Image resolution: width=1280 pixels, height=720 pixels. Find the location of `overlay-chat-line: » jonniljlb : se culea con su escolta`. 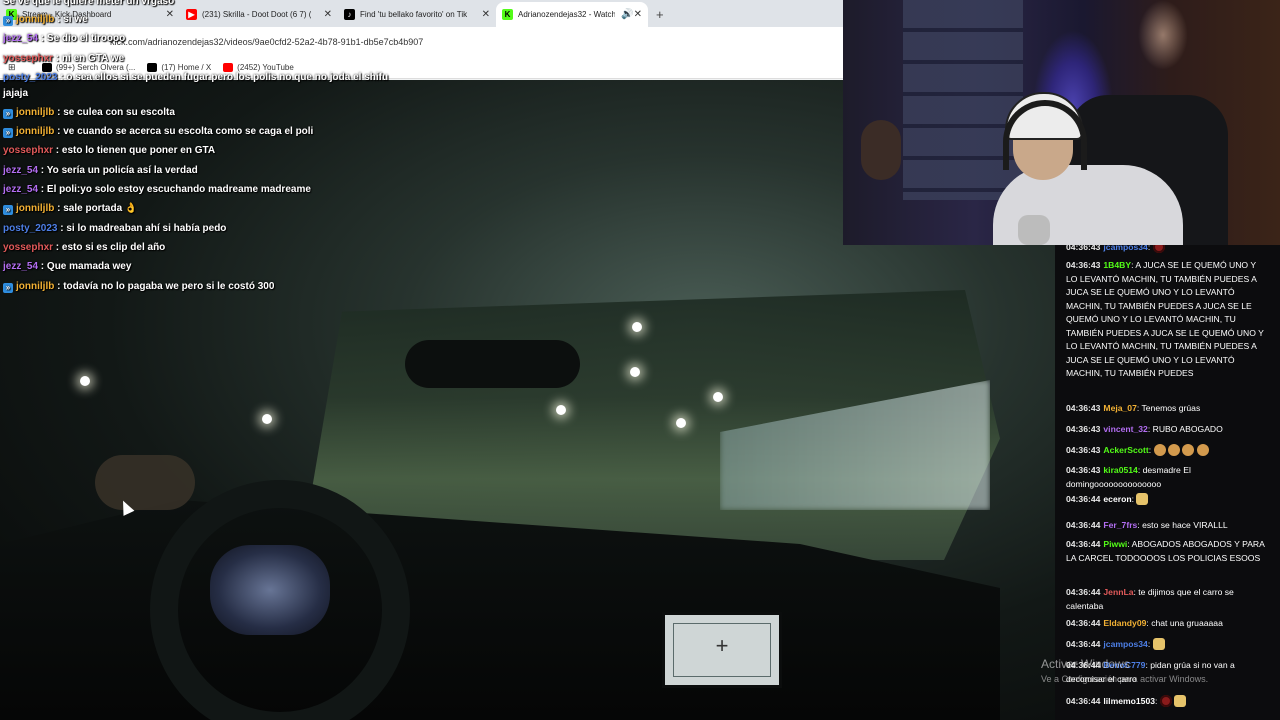

overlay-chat-line: » jonniljlb : se culea con su escolta is located at coordinates (89, 113).